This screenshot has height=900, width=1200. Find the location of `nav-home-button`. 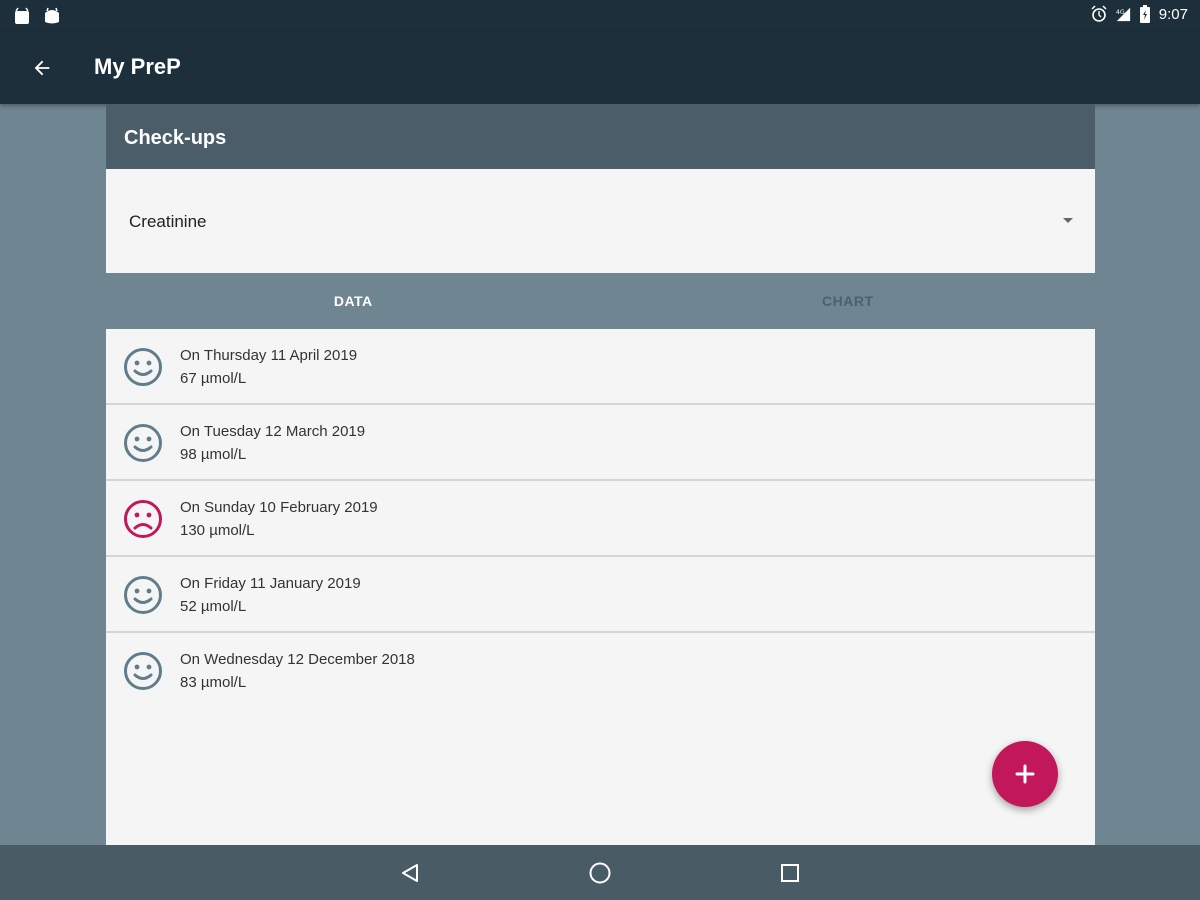

nav-home-button is located at coordinates (600, 873).